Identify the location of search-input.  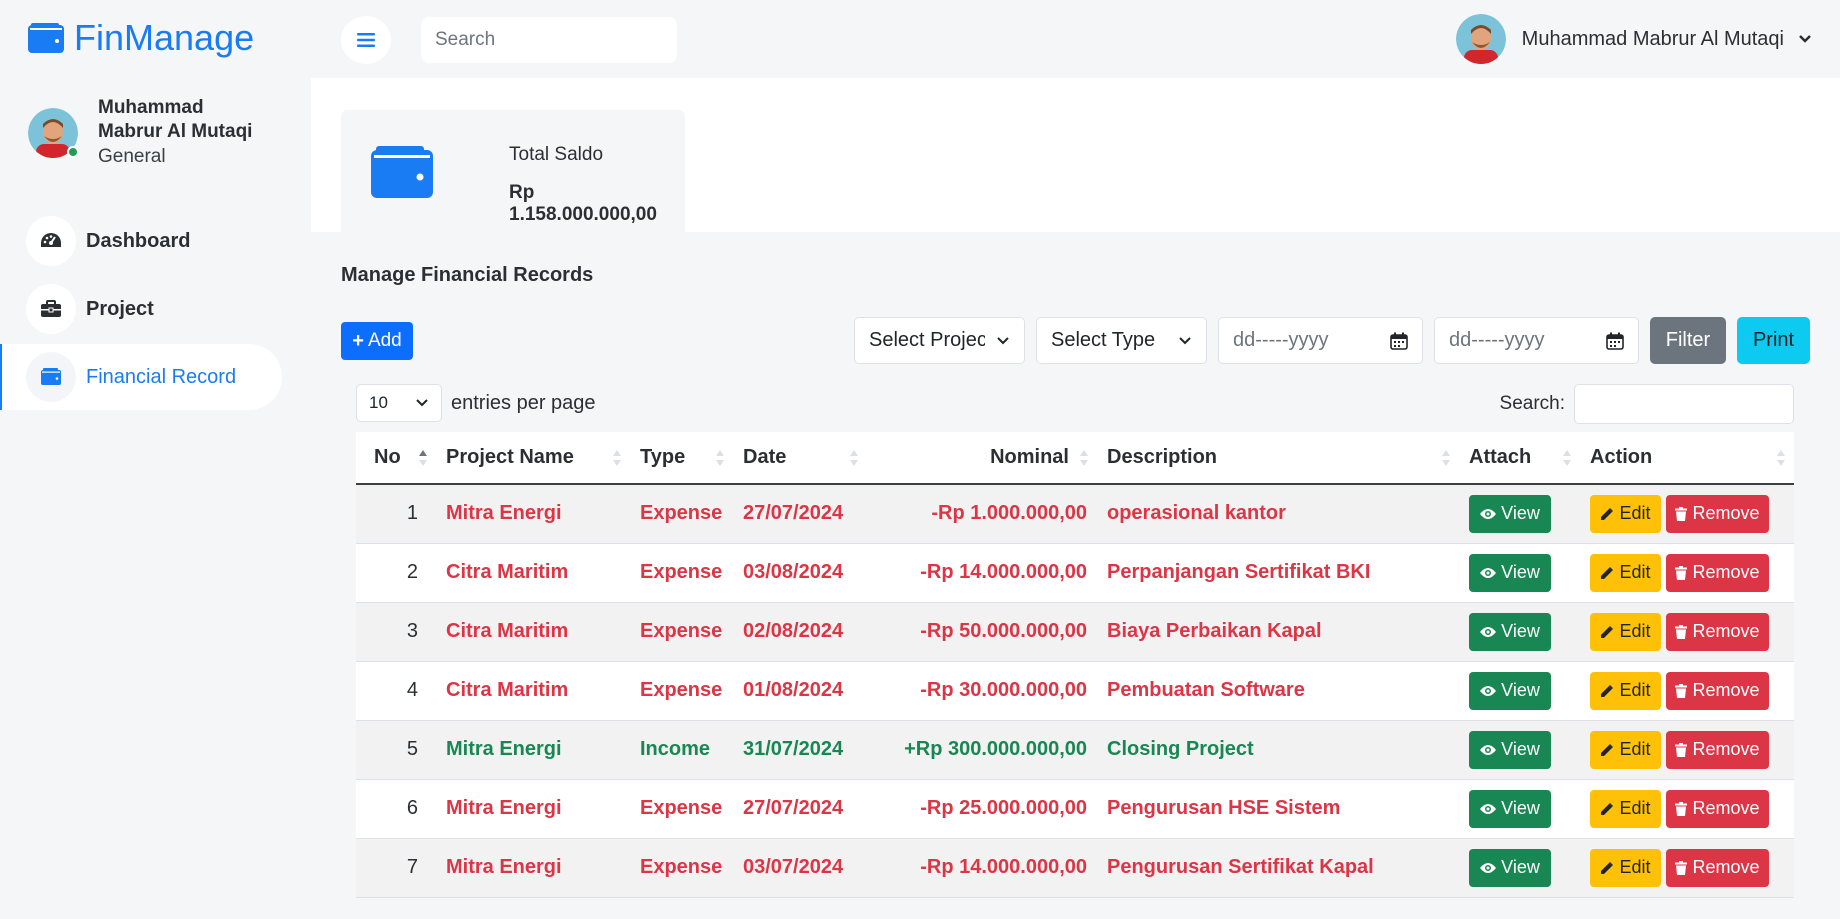
(549, 40).